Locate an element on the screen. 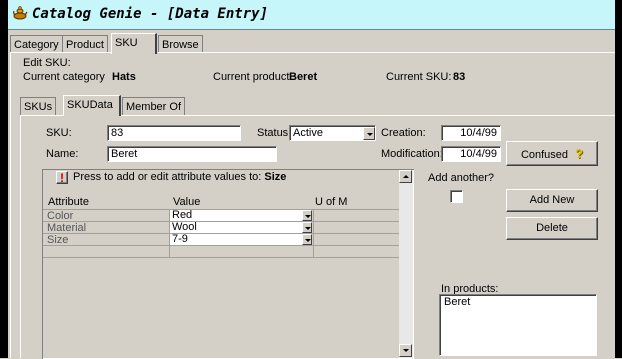  delete-button: Delete is located at coordinates (552, 228).